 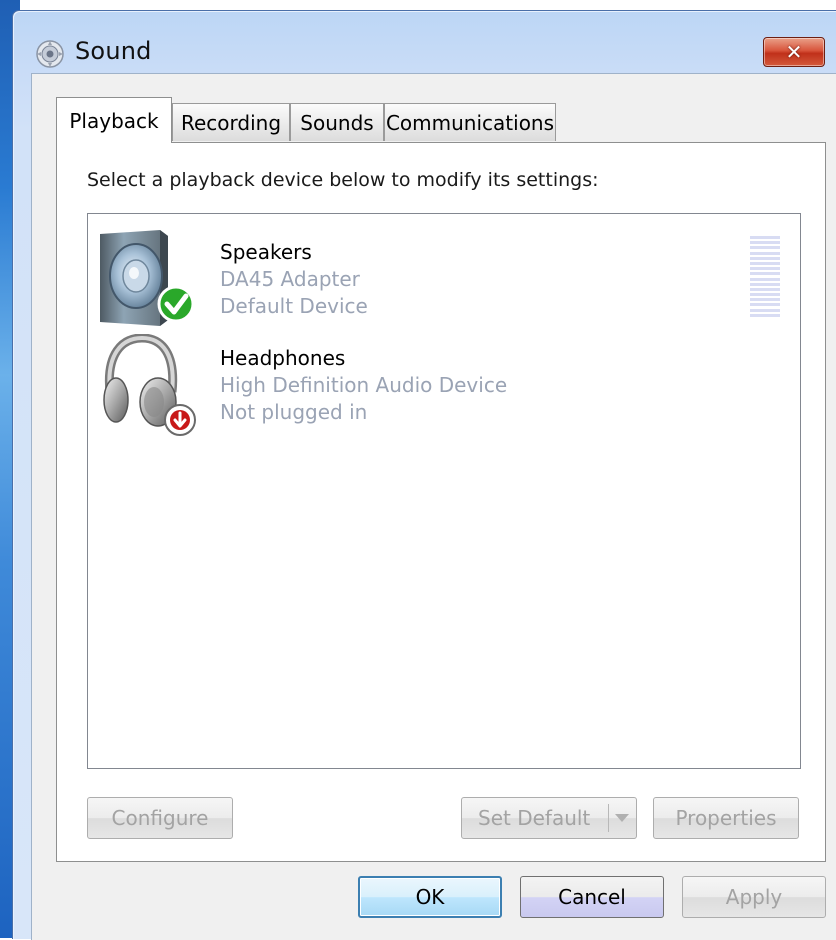 I want to click on device-status: Not plugged in, so click(x=294, y=412).